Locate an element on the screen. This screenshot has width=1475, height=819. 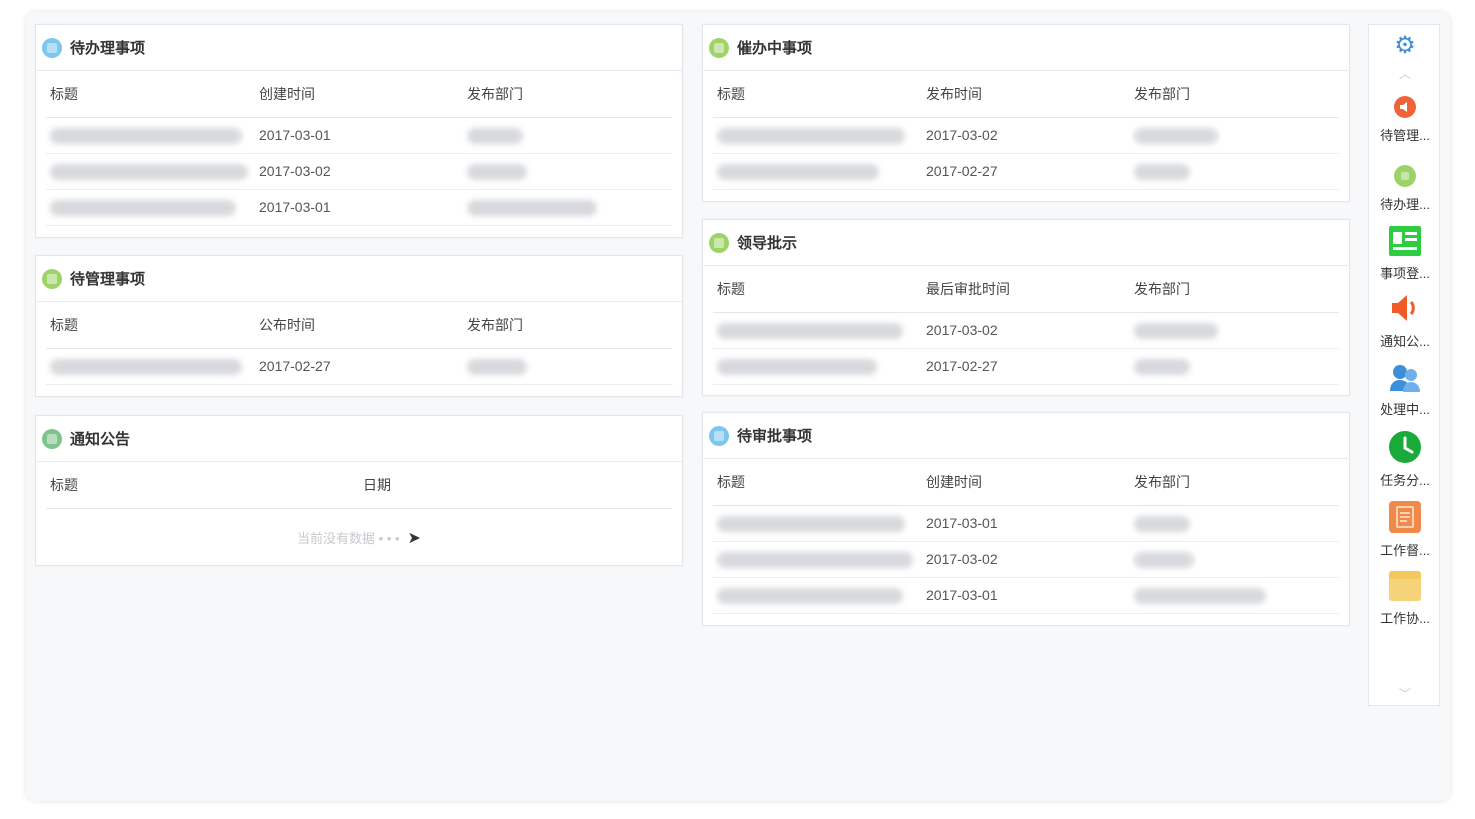
table-header-row: 标题 最后审批时间 发布部门 is located at coordinates (1026, 289).